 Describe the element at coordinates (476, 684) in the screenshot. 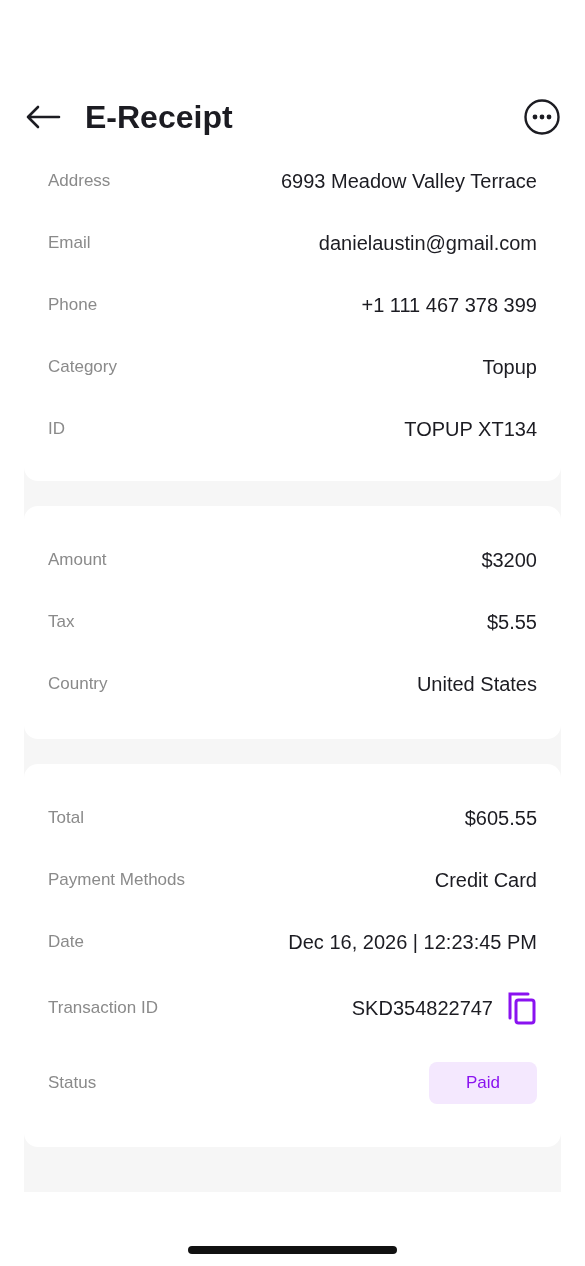

I see `field-value: United States` at that location.